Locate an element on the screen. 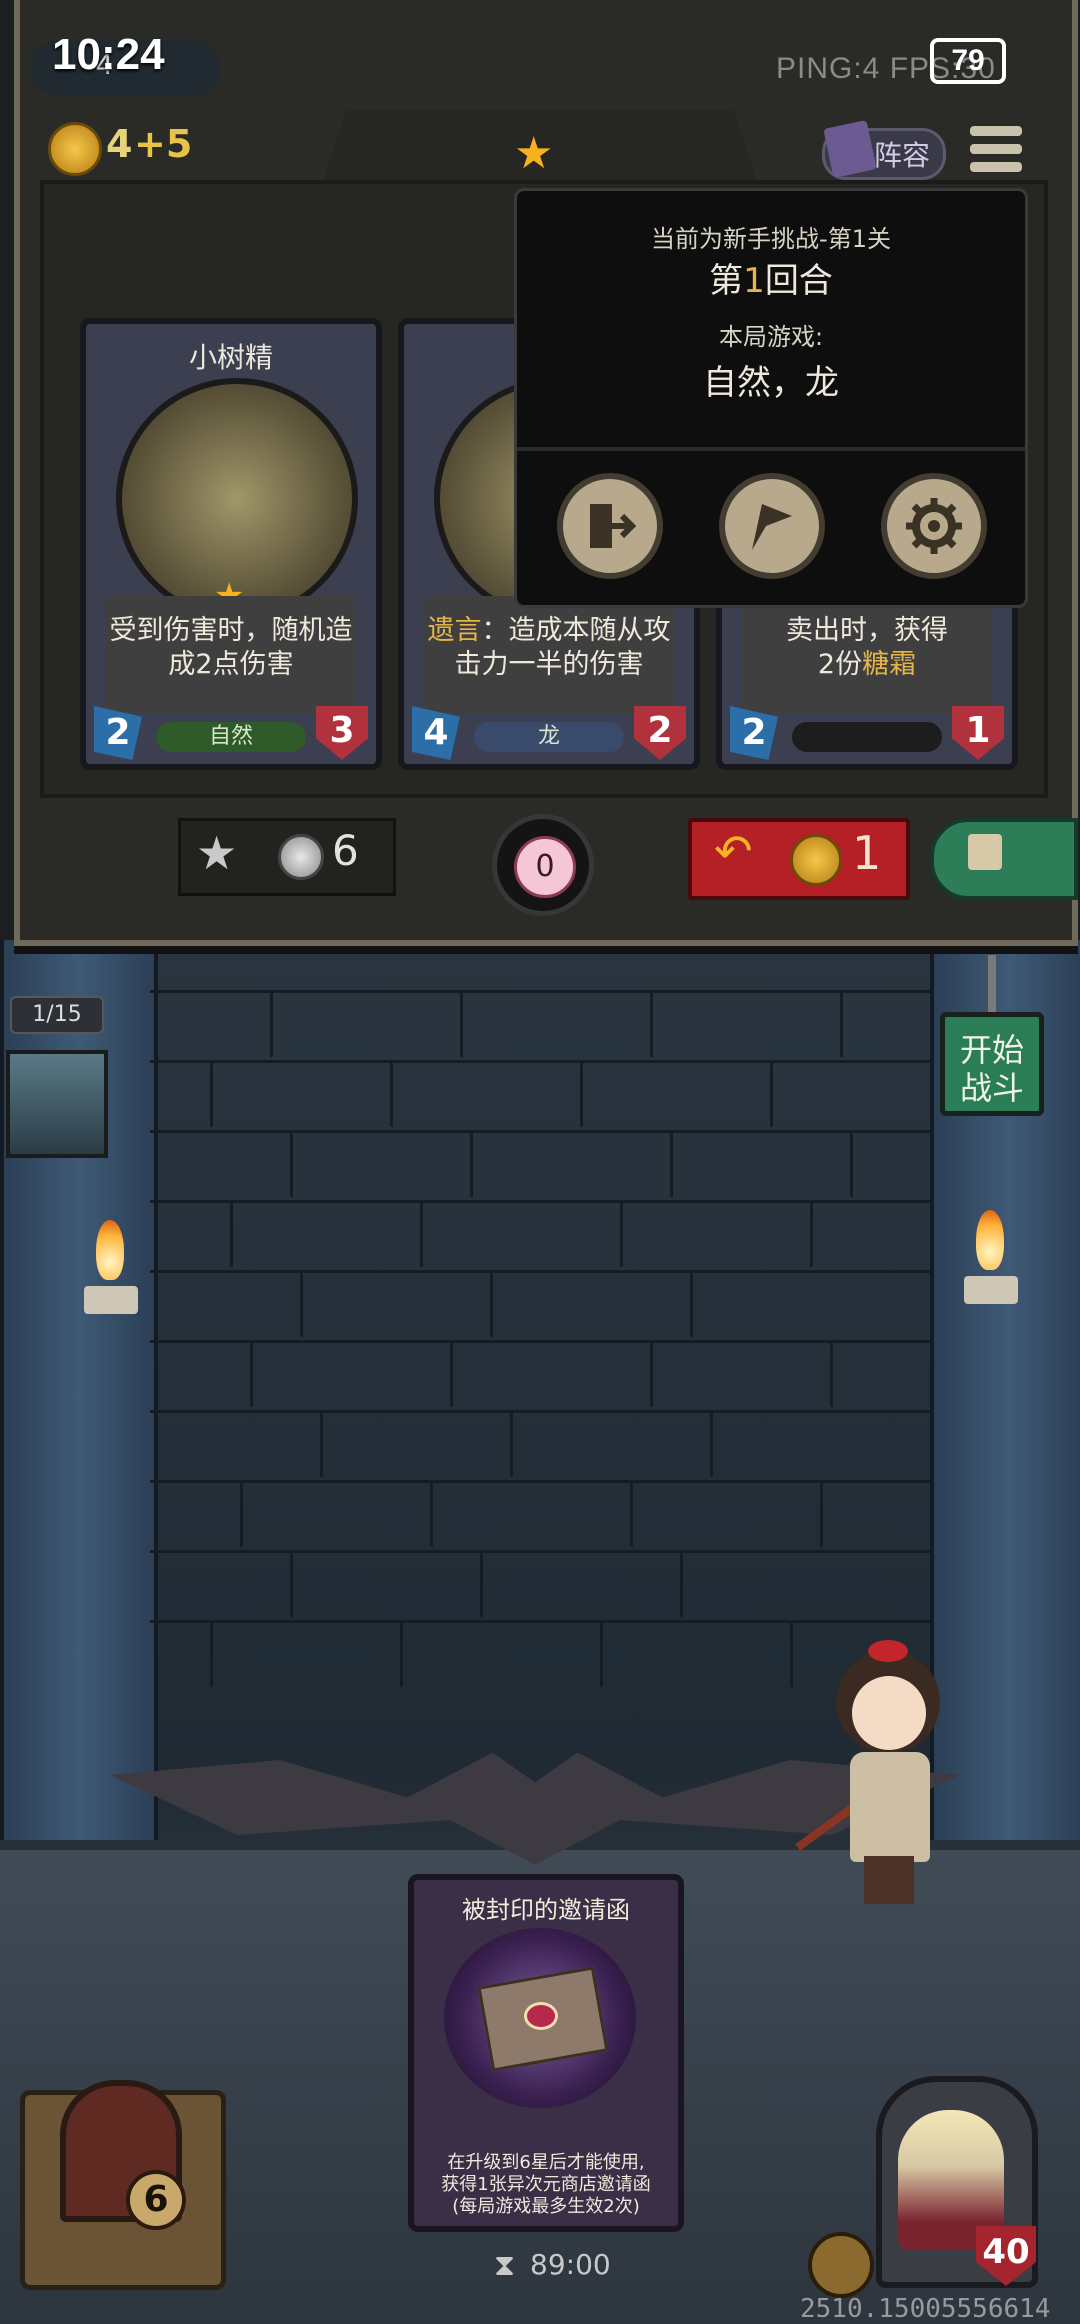  card-description-text: 卖出时，获得 is located at coordinates (867, 630).